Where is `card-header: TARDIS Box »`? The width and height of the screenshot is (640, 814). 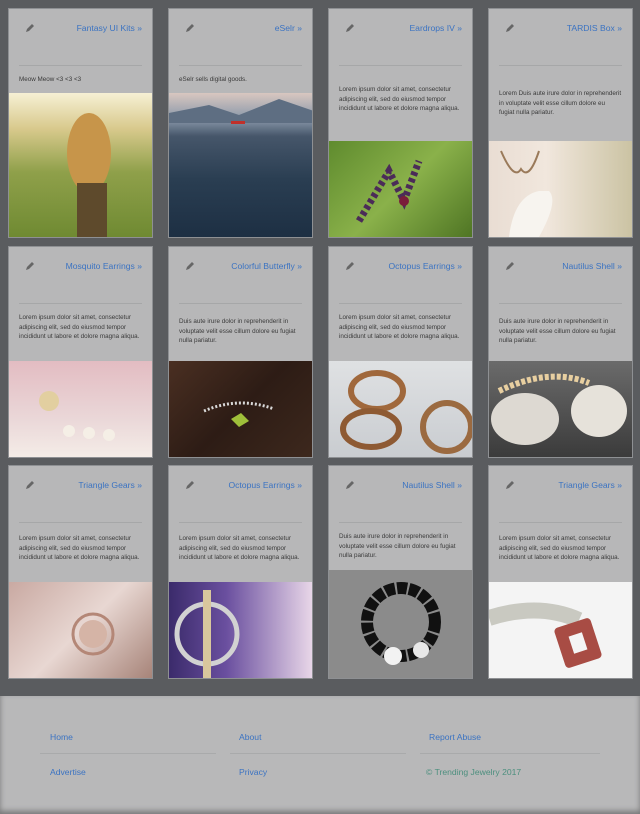 card-header: TARDIS Box » is located at coordinates (560, 37).